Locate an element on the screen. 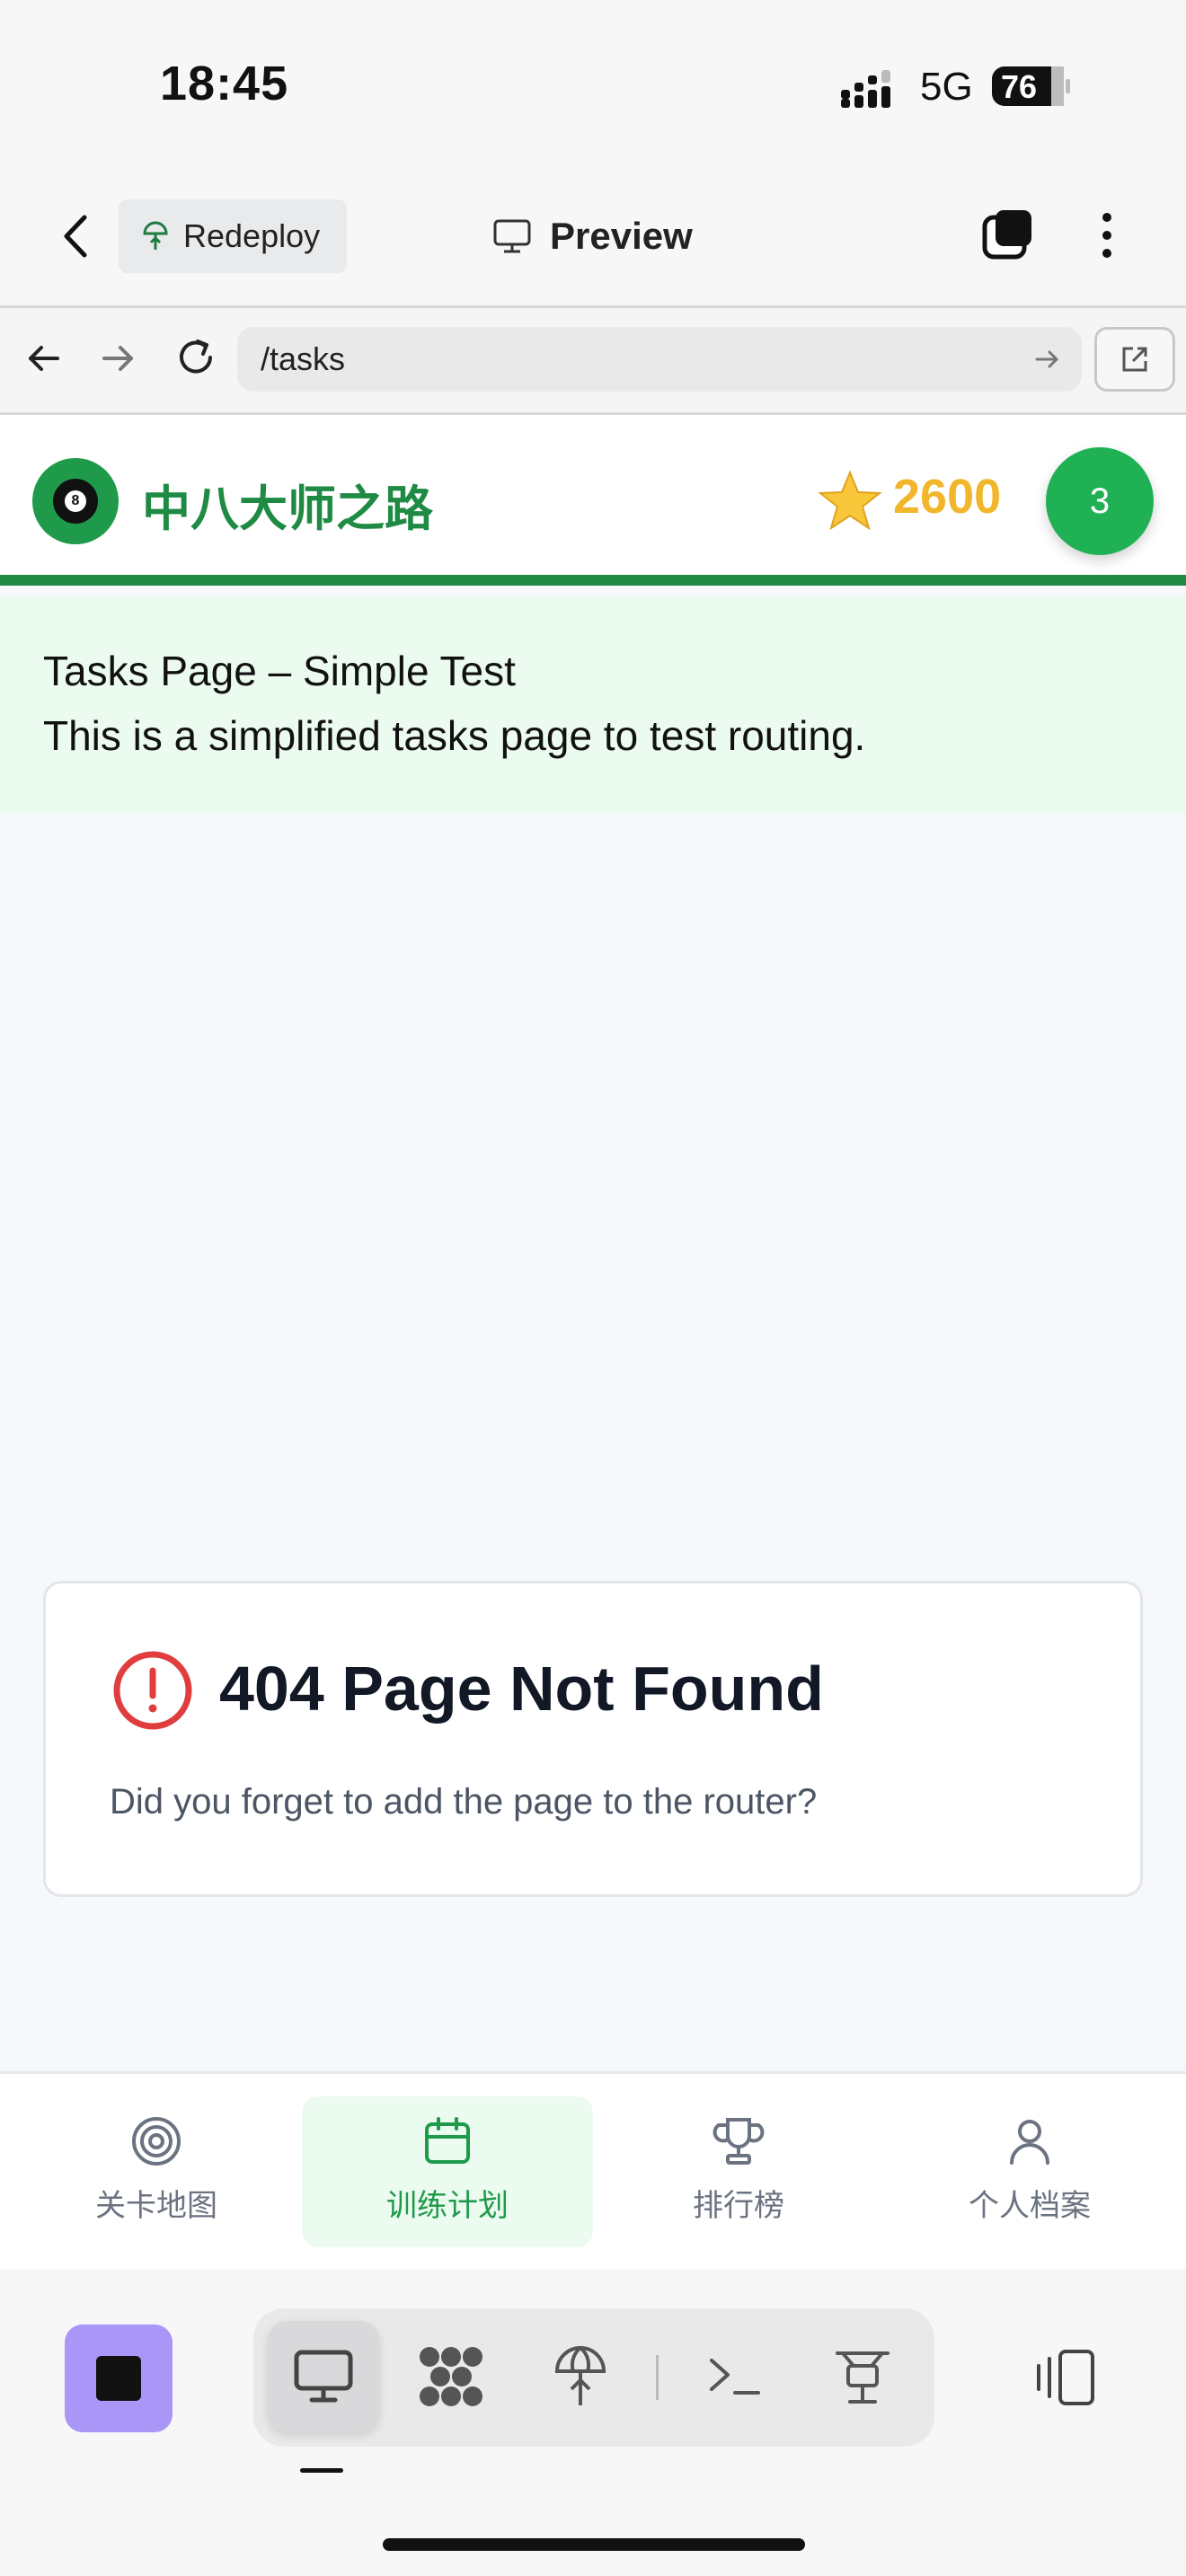 Image resolution: width=1186 pixels, height=2576 pixels. tab-level-map: 关卡地图 is located at coordinates (156, 2171).